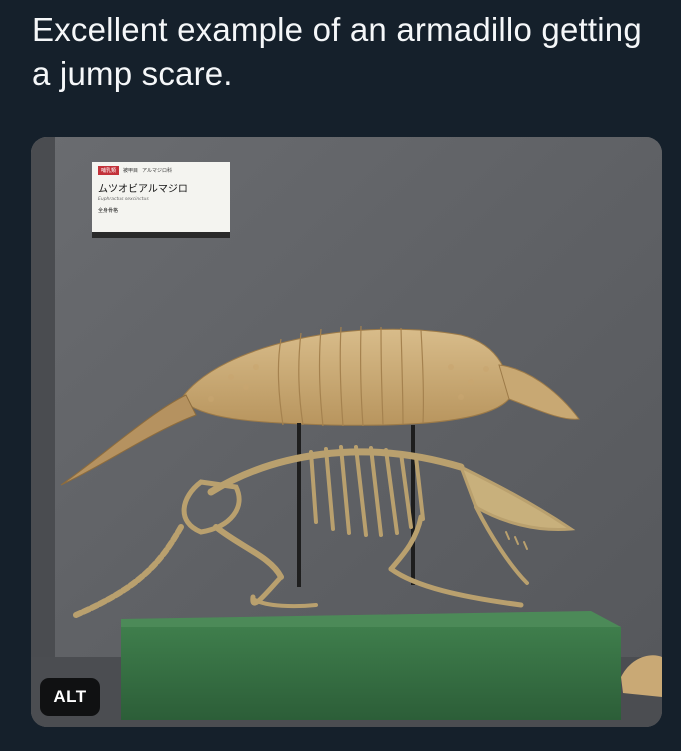  Describe the element at coordinates (131, 171) in the screenshot. I see `label-order-tag: 被甲目` at that location.